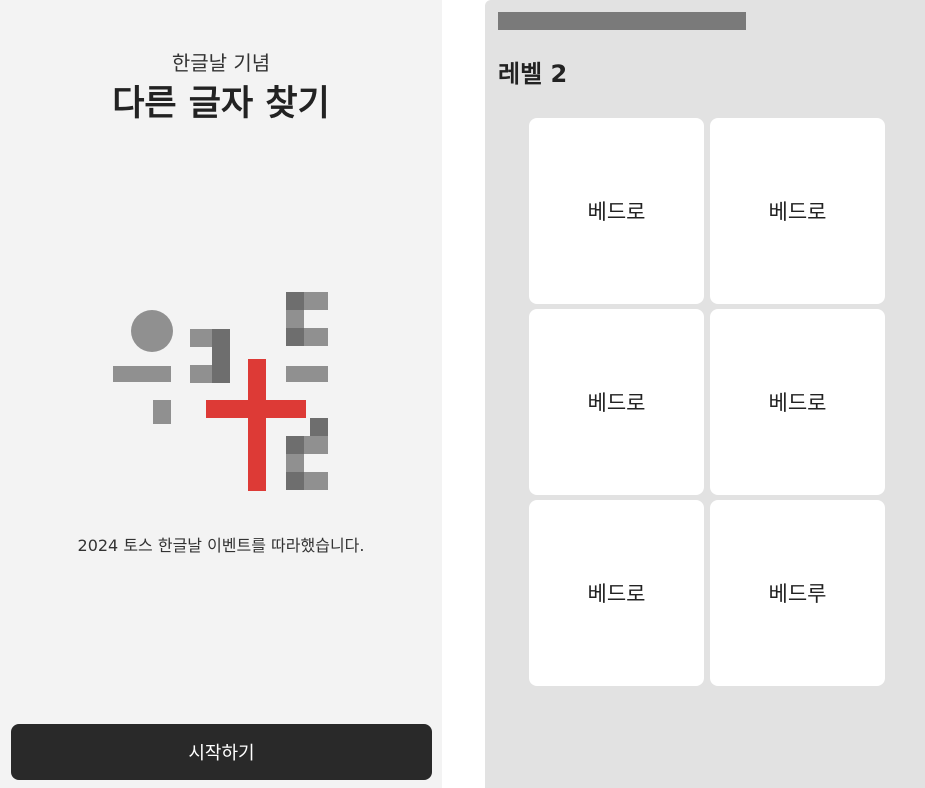  I want to click on progress-bar, so click(698, 21).